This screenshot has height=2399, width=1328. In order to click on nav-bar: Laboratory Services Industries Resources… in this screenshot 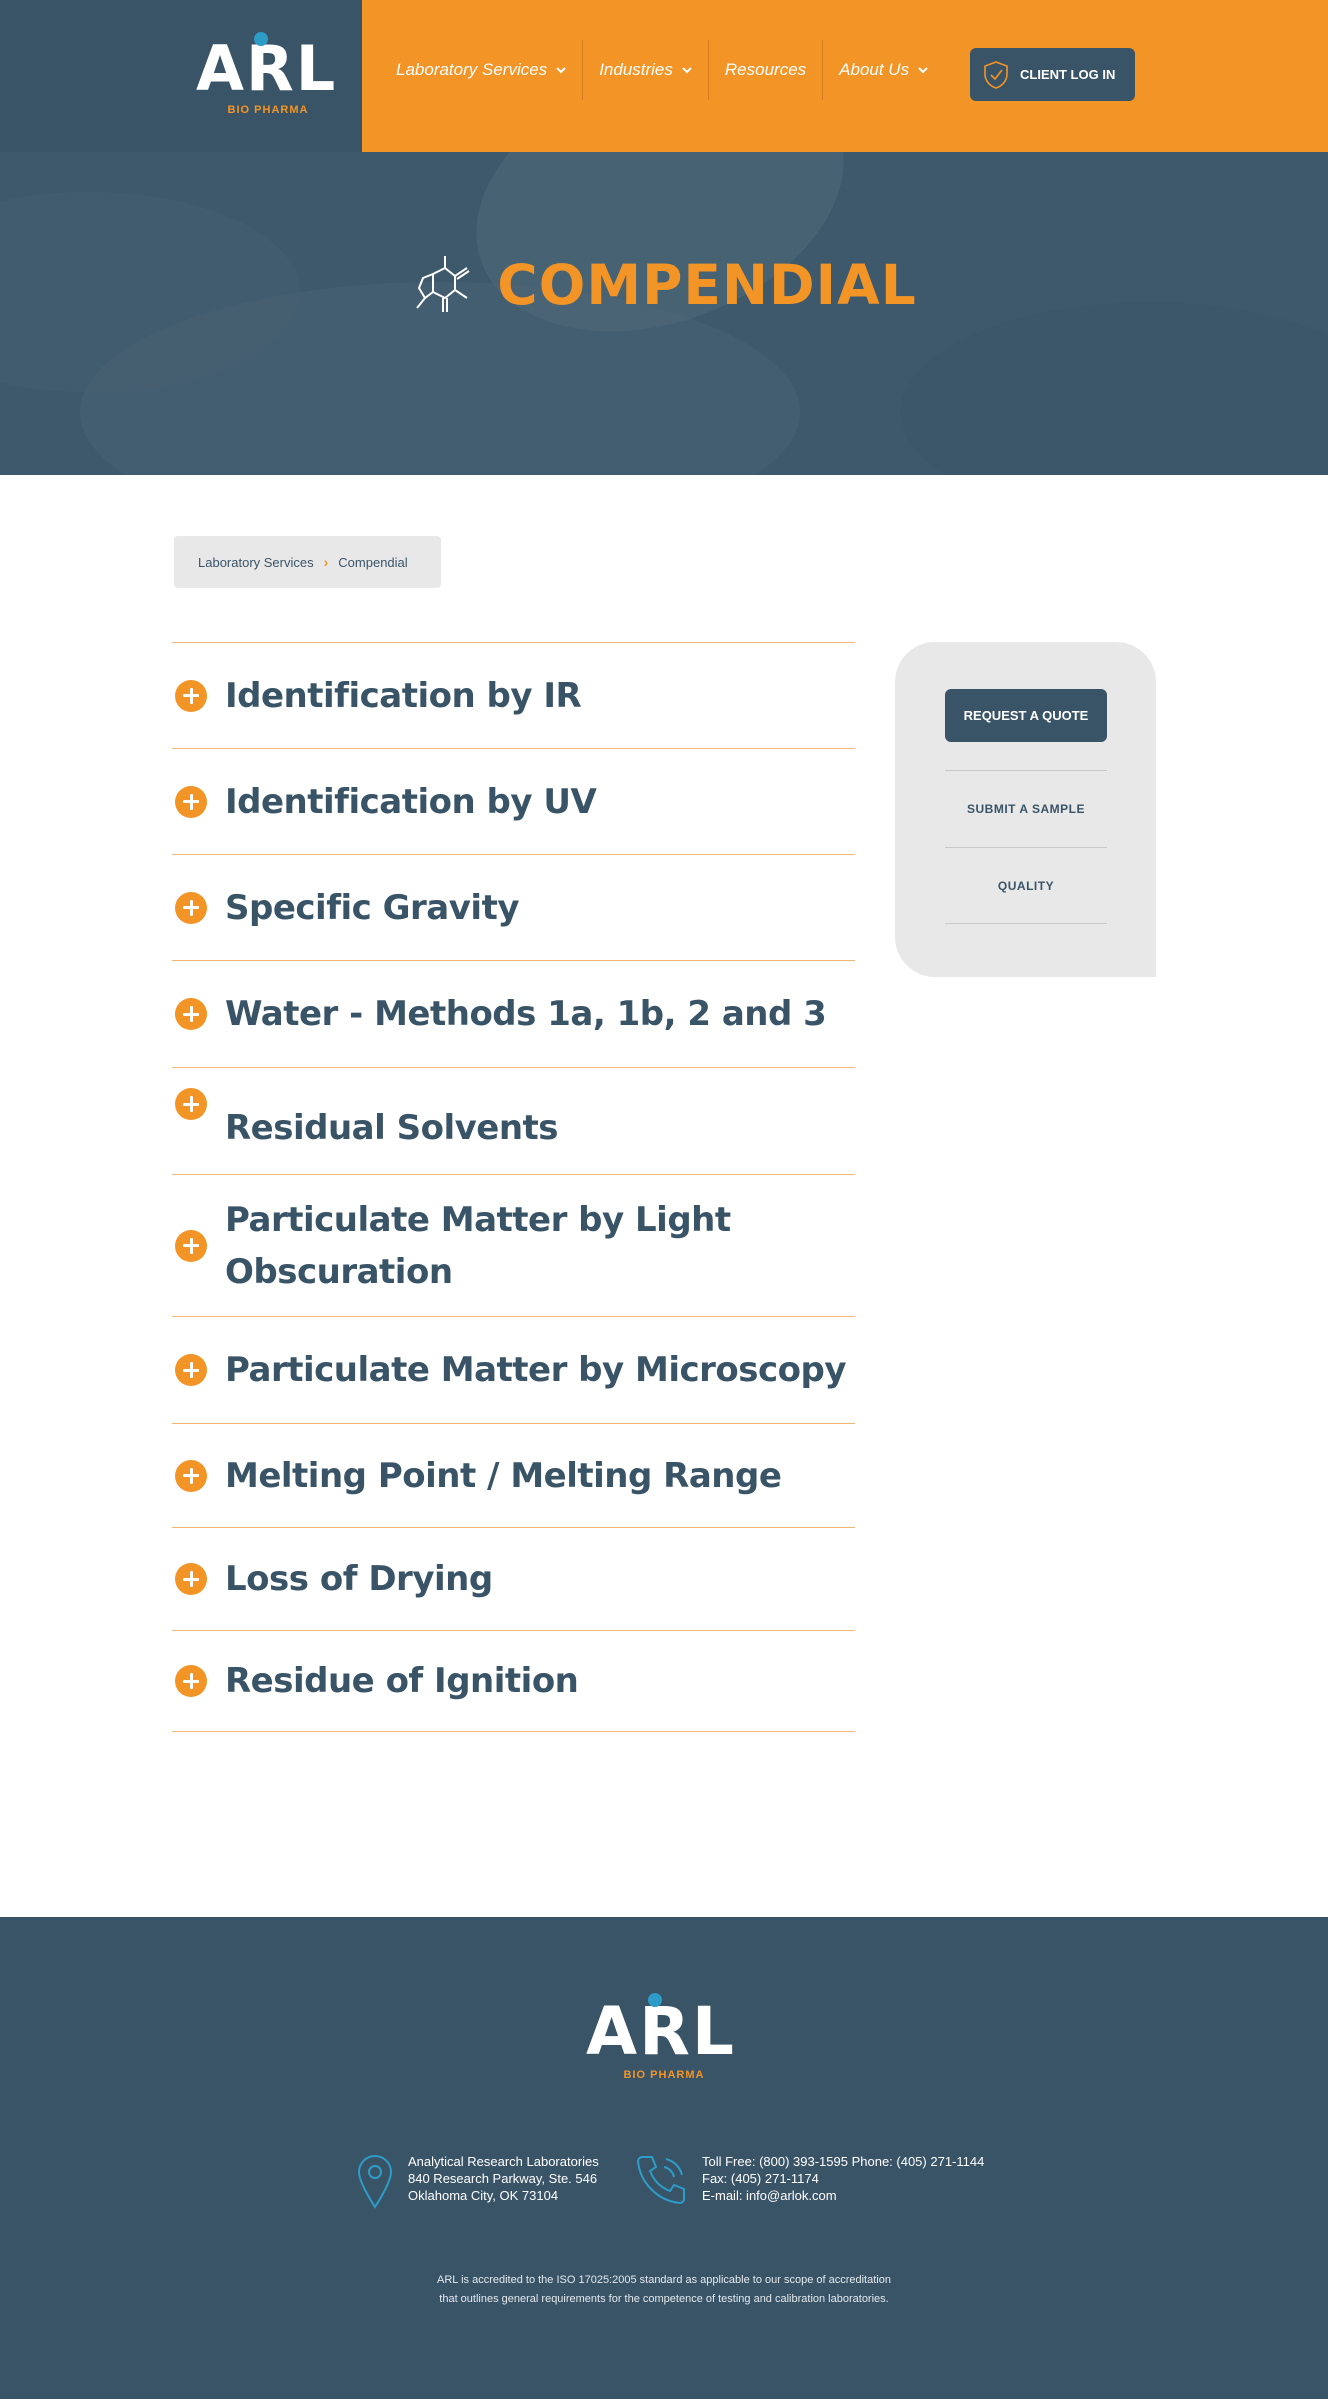, I will do `click(845, 76)`.